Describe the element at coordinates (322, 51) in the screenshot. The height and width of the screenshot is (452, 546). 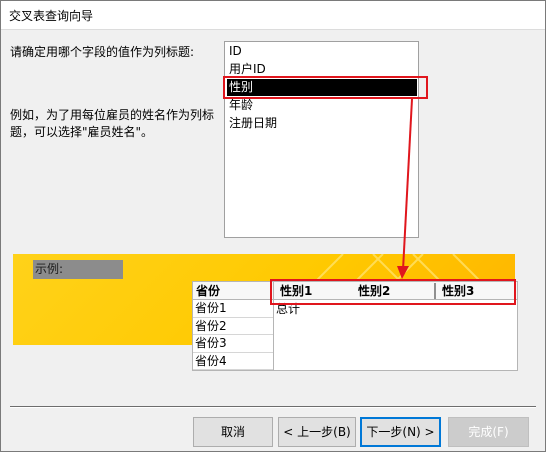
I see `field-item-id: ID` at that location.